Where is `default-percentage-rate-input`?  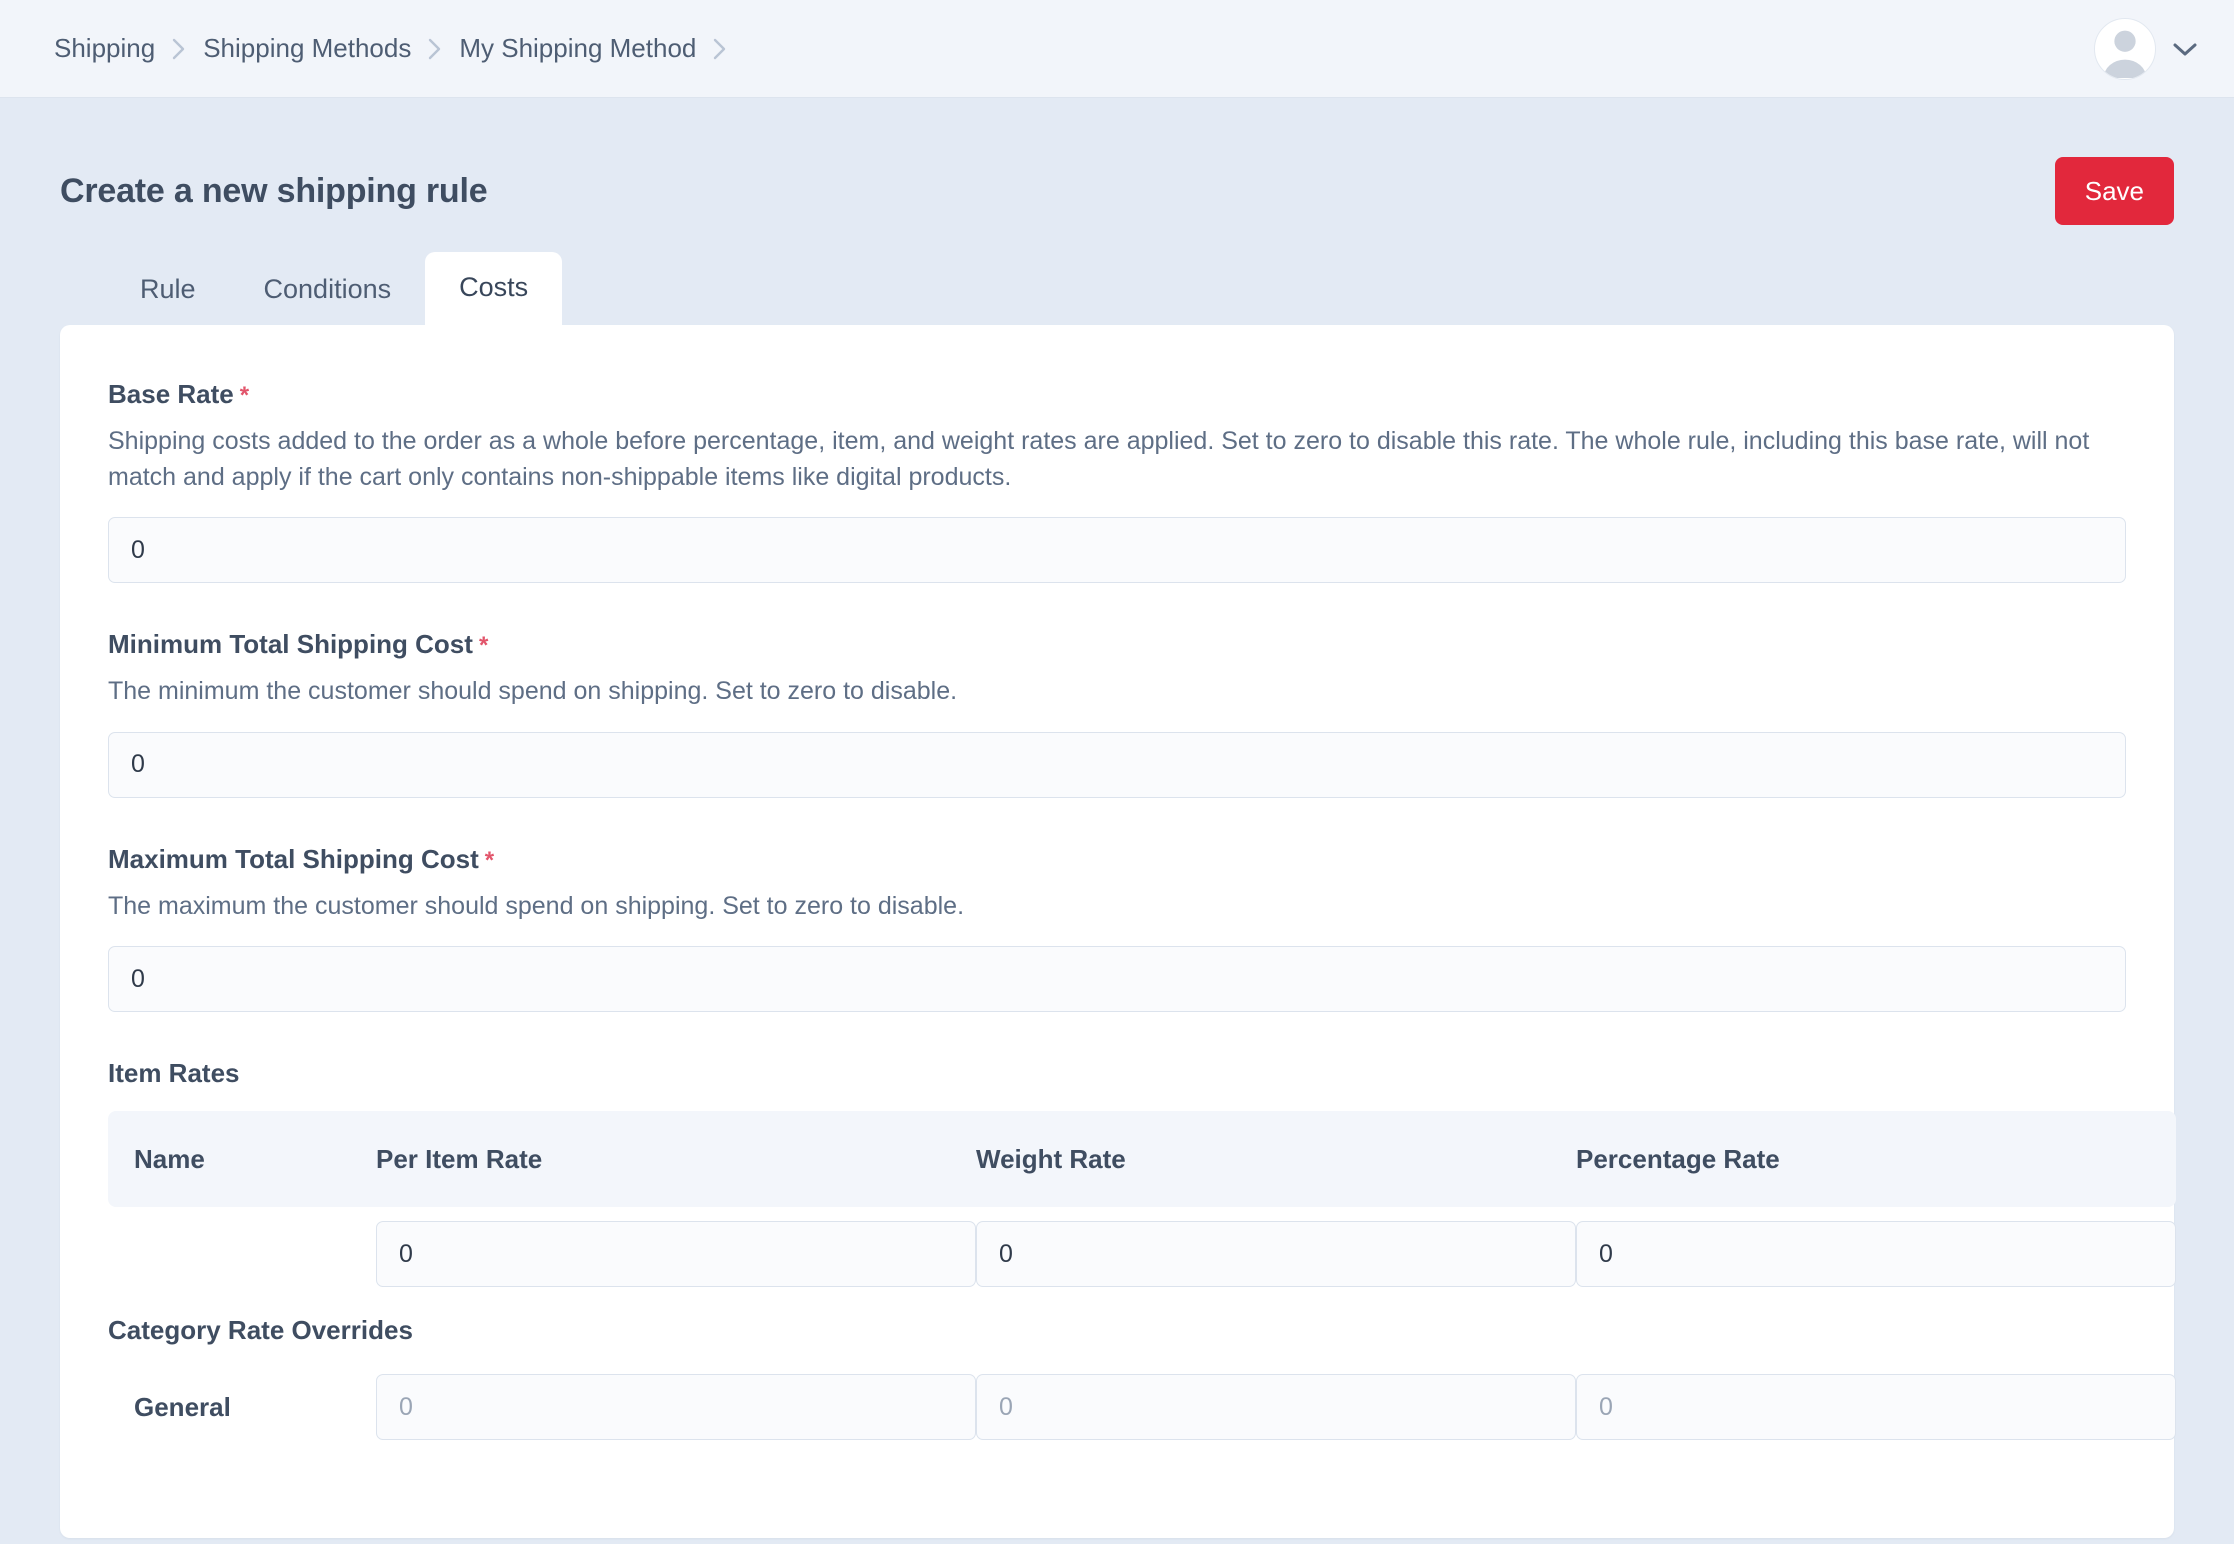 default-percentage-rate-input is located at coordinates (1876, 1254).